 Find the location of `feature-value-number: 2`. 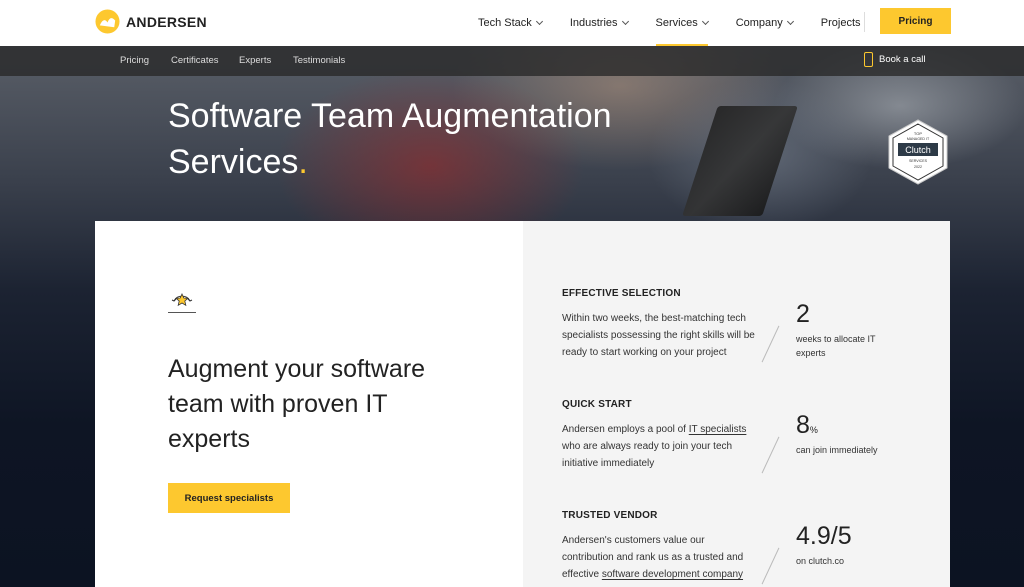

feature-value-number: 2 is located at coordinates (803, 314).